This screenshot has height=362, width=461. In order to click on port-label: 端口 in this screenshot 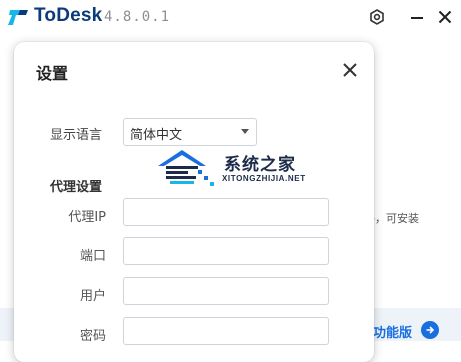, I will do `click(92, 256)`.